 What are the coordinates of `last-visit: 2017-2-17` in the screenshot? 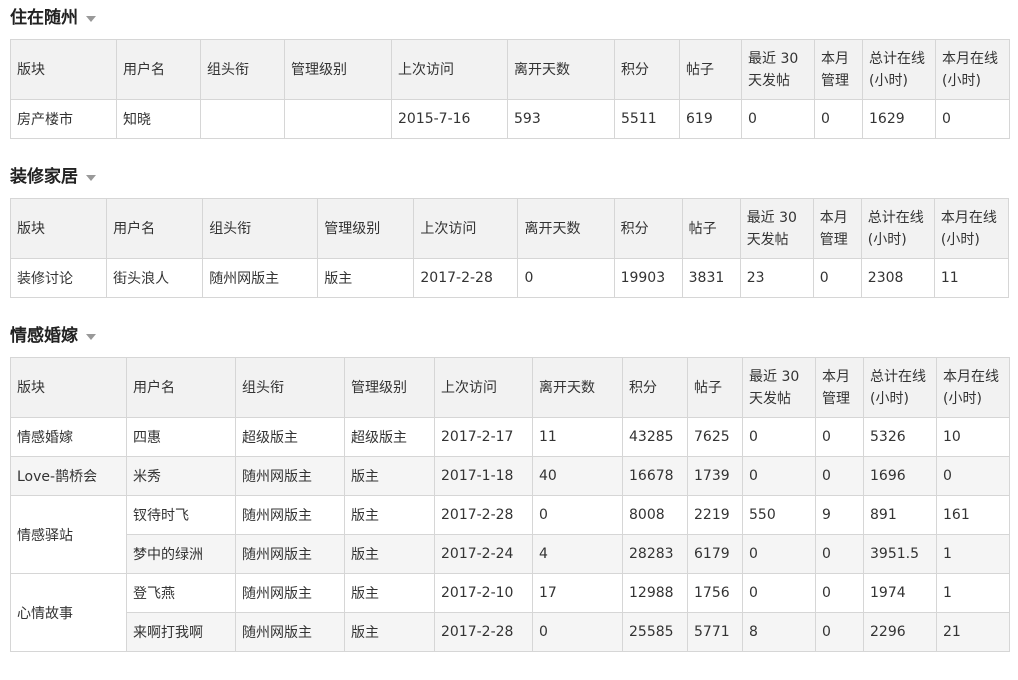 It's located at (483, 437).